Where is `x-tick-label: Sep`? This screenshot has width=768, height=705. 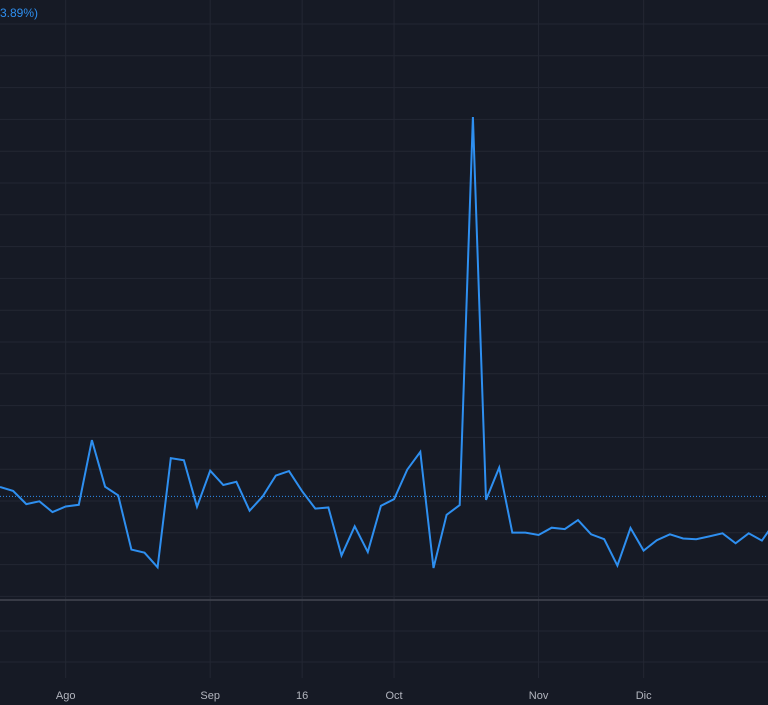
x-tick-label: Sep is located at coordinates (210, 696).